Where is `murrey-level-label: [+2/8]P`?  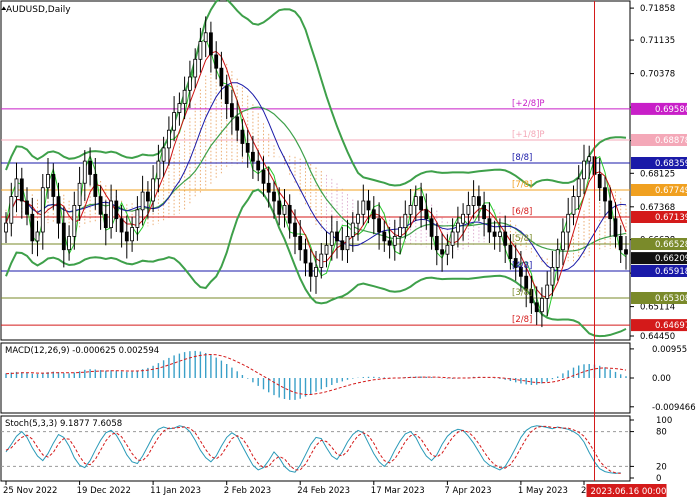 murrey-level-label: [+2/8]P is located at coordinates (528, 104).